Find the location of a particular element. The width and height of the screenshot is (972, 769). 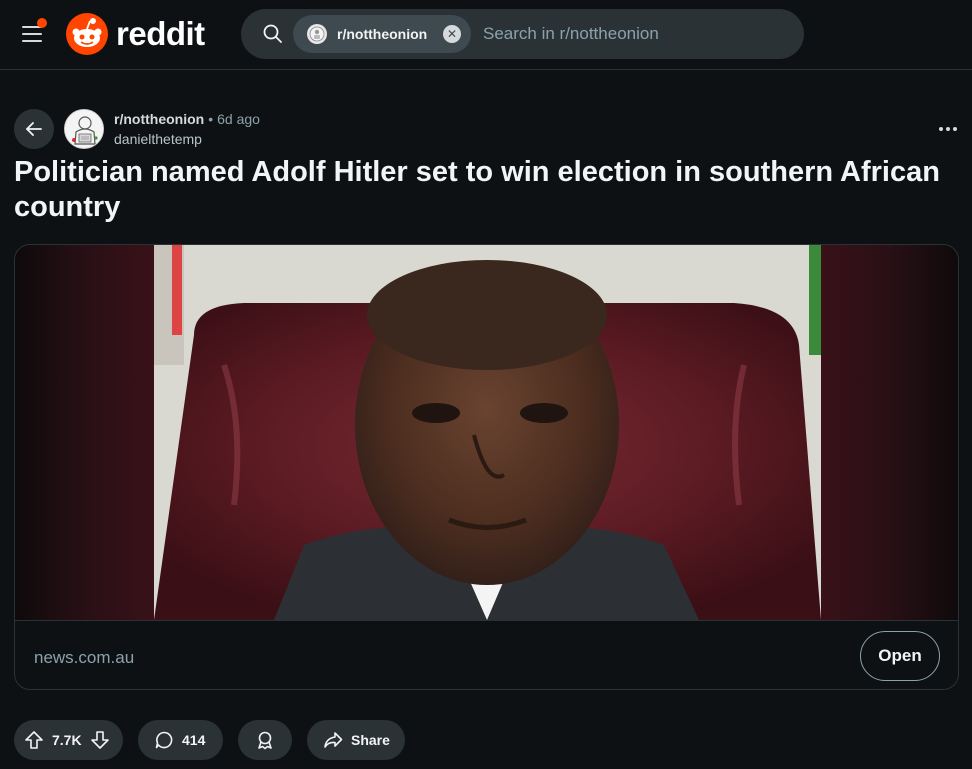

menu-icon is located at coordinates (32, 34).